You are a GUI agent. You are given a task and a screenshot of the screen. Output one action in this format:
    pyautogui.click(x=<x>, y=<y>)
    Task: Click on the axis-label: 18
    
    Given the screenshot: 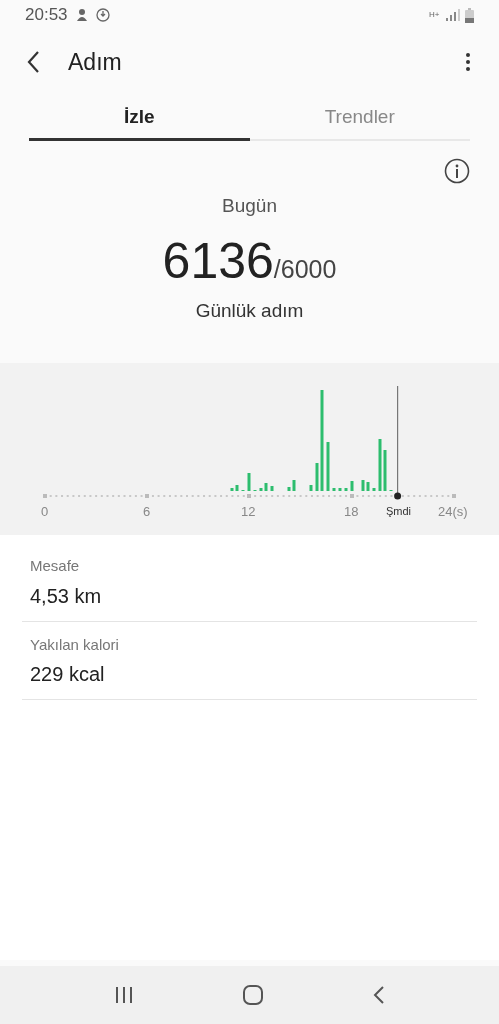 What is the action you would take?
    pyautogui.click(x=351, y=512)
    